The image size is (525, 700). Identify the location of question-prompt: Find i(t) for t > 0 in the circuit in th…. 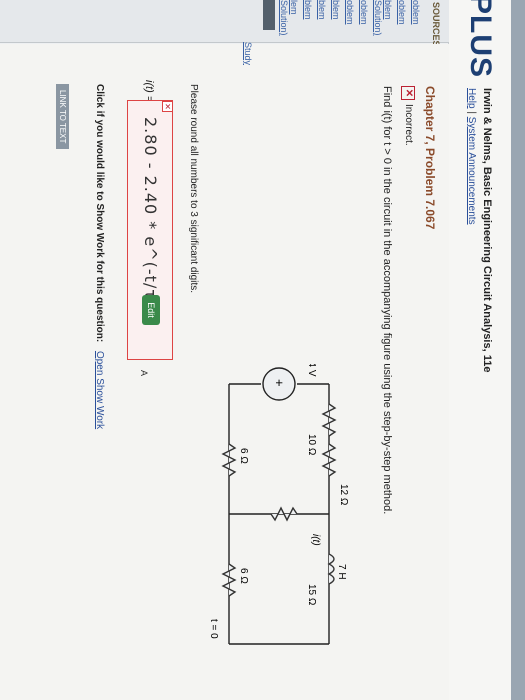
(387, 300).